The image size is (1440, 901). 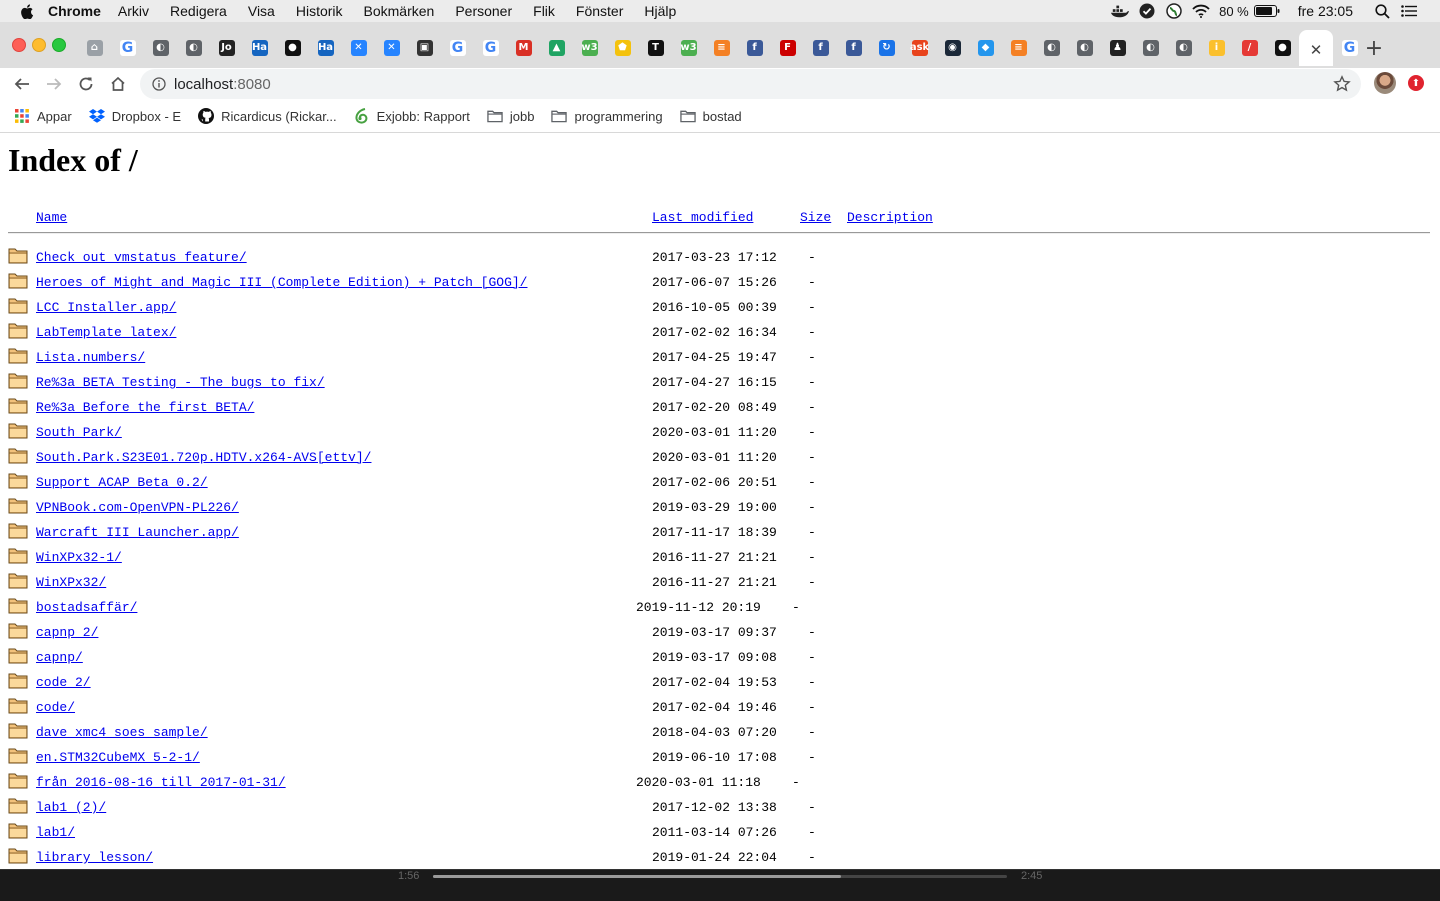 I want to click on tab: ⬟, so click(x=622, y=48).